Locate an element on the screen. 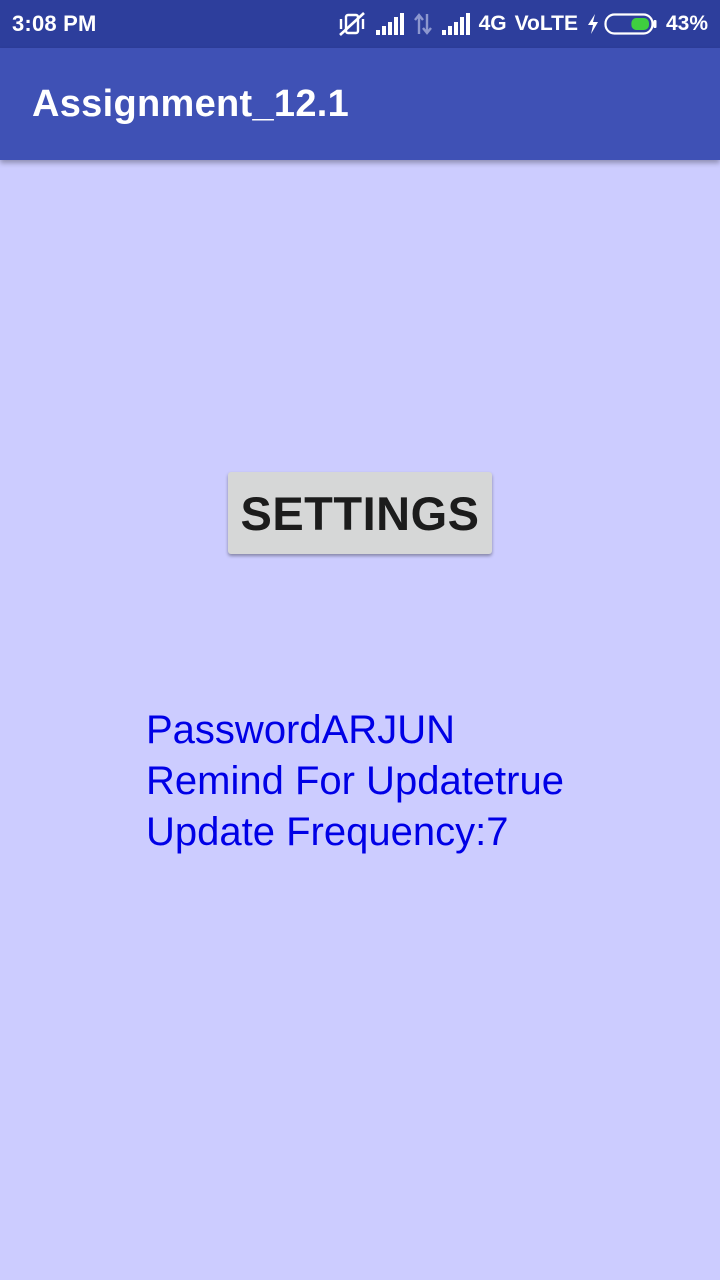  app-bar: Assignment_12.1 is located at coordinates (360, 104).